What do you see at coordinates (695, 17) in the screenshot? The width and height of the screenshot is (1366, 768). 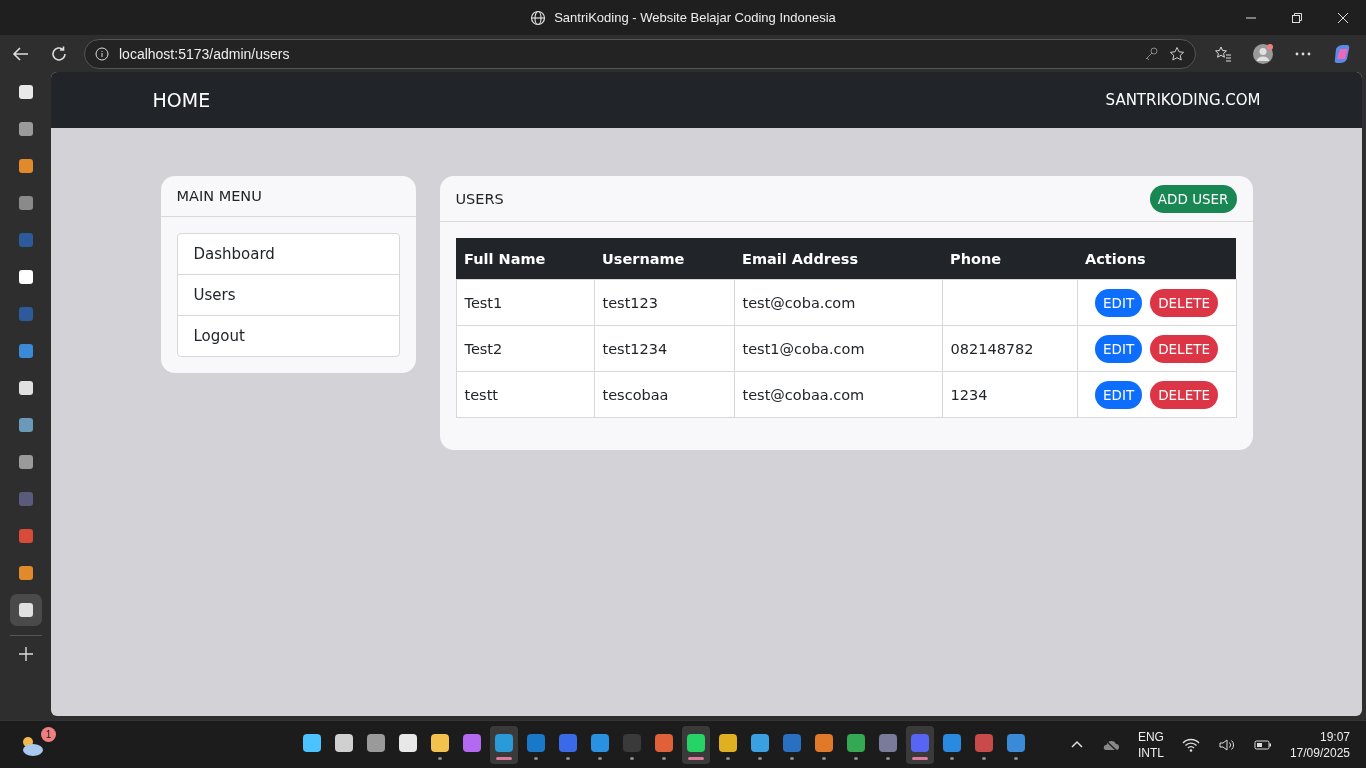 I see `window-title: SantriKoding - Website Belajar Coding Indonesia` at bounding box center [695, 17].